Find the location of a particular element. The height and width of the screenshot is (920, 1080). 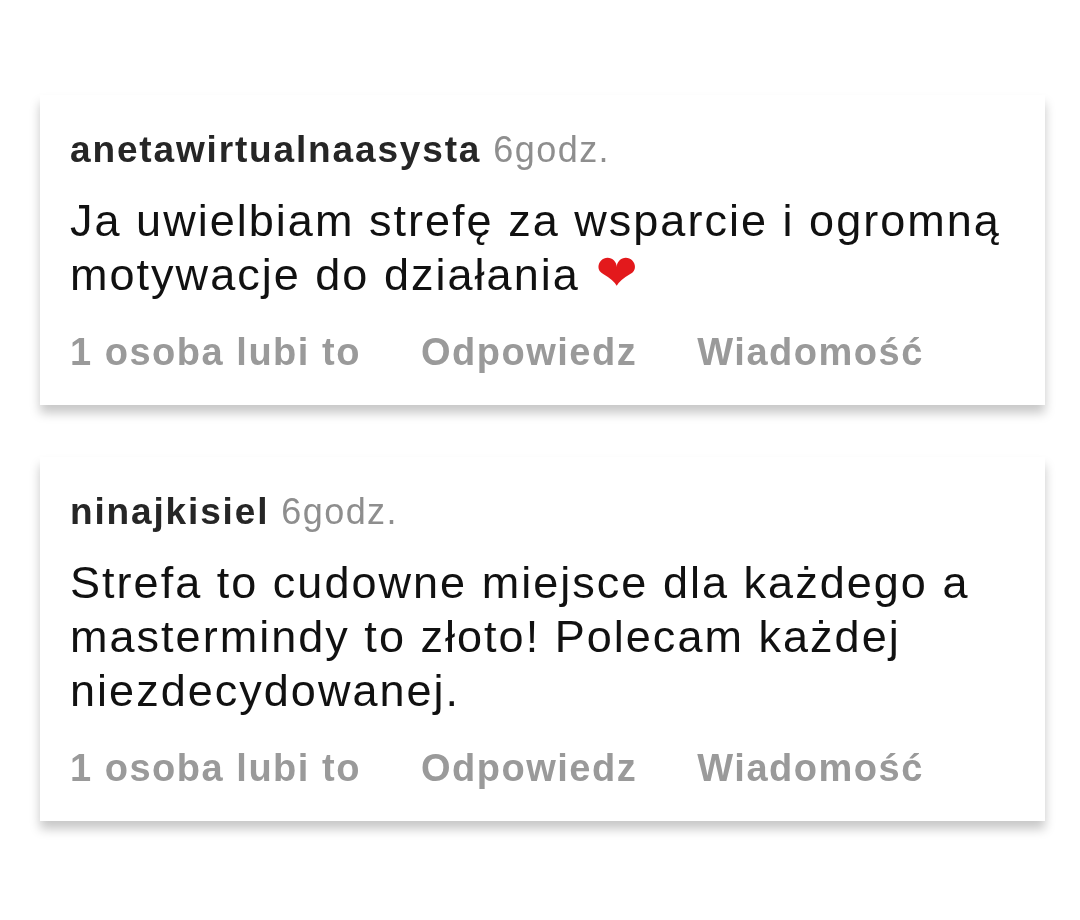

comment-text: Ja uwielbiam strefę za wsparcie i ogromną motywacje do działania ❤ is located at coordinates (535, 247).